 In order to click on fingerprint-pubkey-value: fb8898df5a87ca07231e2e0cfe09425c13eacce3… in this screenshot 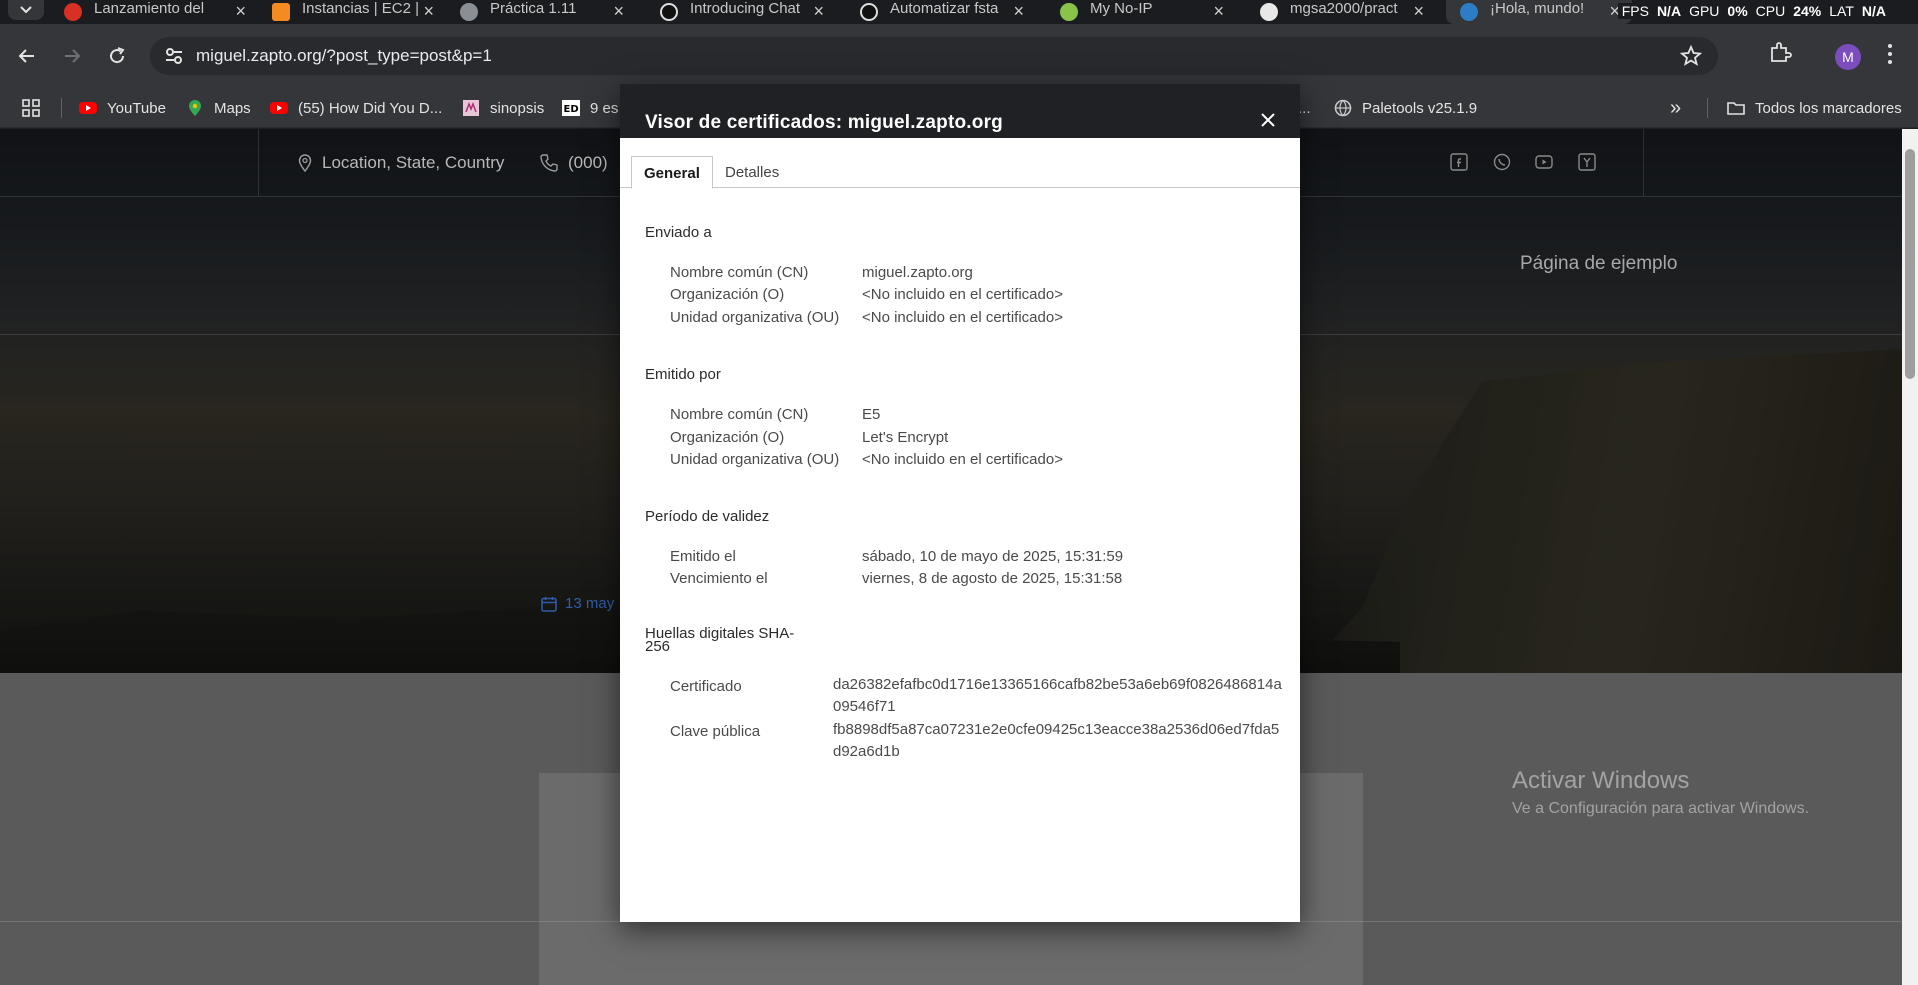, I will do `click(1056, 740)`.